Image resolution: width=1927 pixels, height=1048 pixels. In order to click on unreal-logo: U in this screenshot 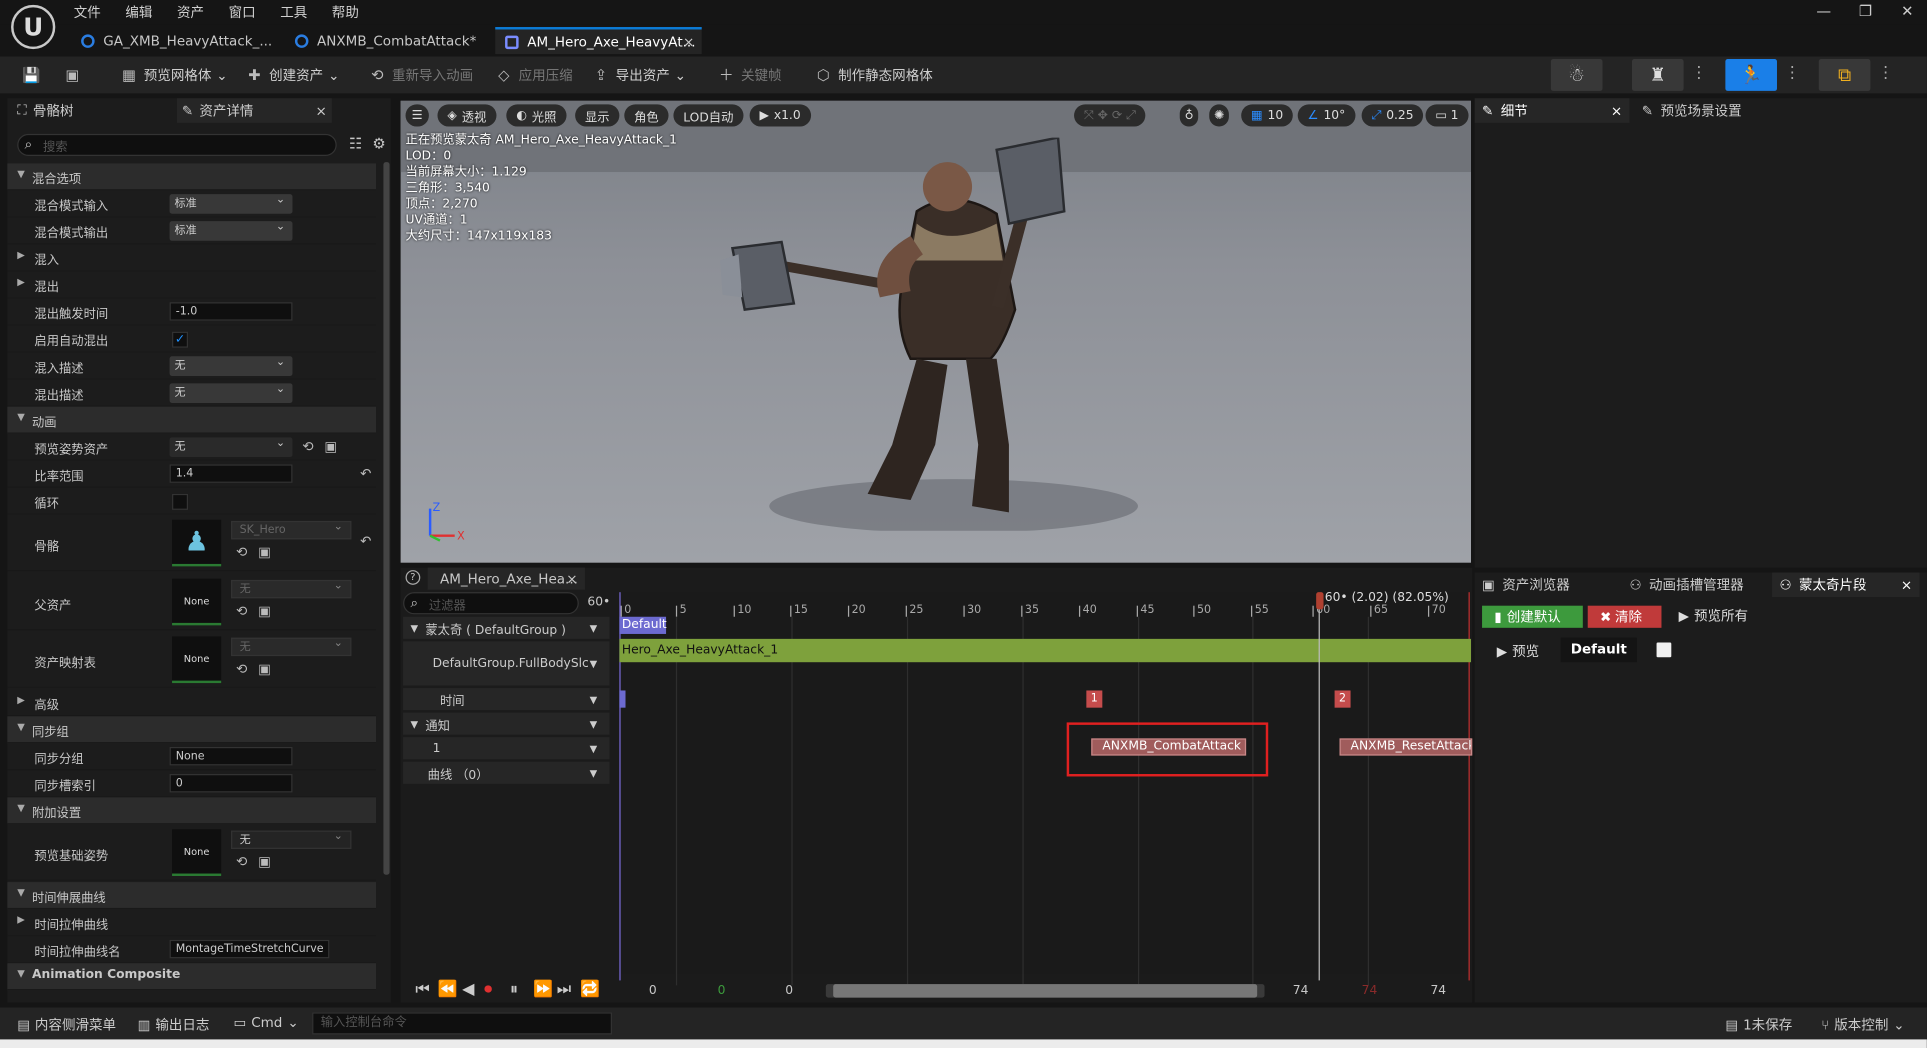, I will do `click(33, 27)`.